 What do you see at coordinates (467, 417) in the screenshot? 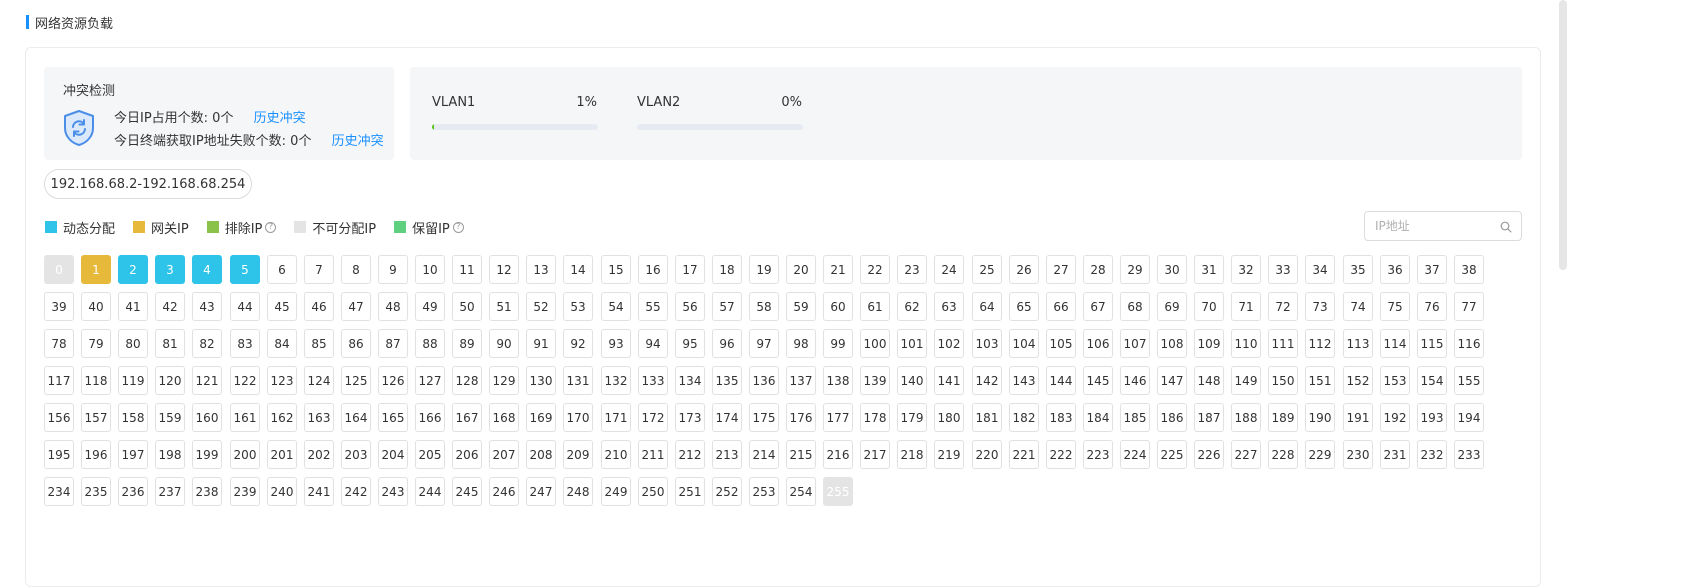
I see `ip-cell-167: 167` at bounding box center [467, 417].